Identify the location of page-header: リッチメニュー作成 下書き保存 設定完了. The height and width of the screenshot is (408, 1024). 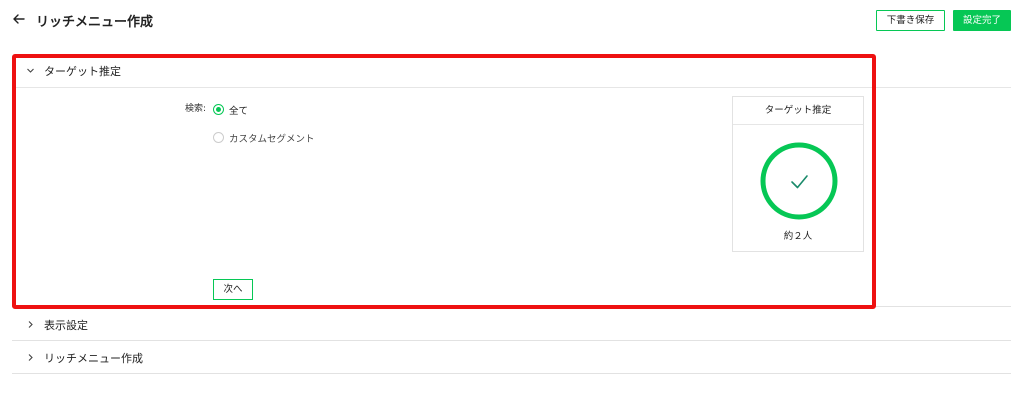
(512, 22).